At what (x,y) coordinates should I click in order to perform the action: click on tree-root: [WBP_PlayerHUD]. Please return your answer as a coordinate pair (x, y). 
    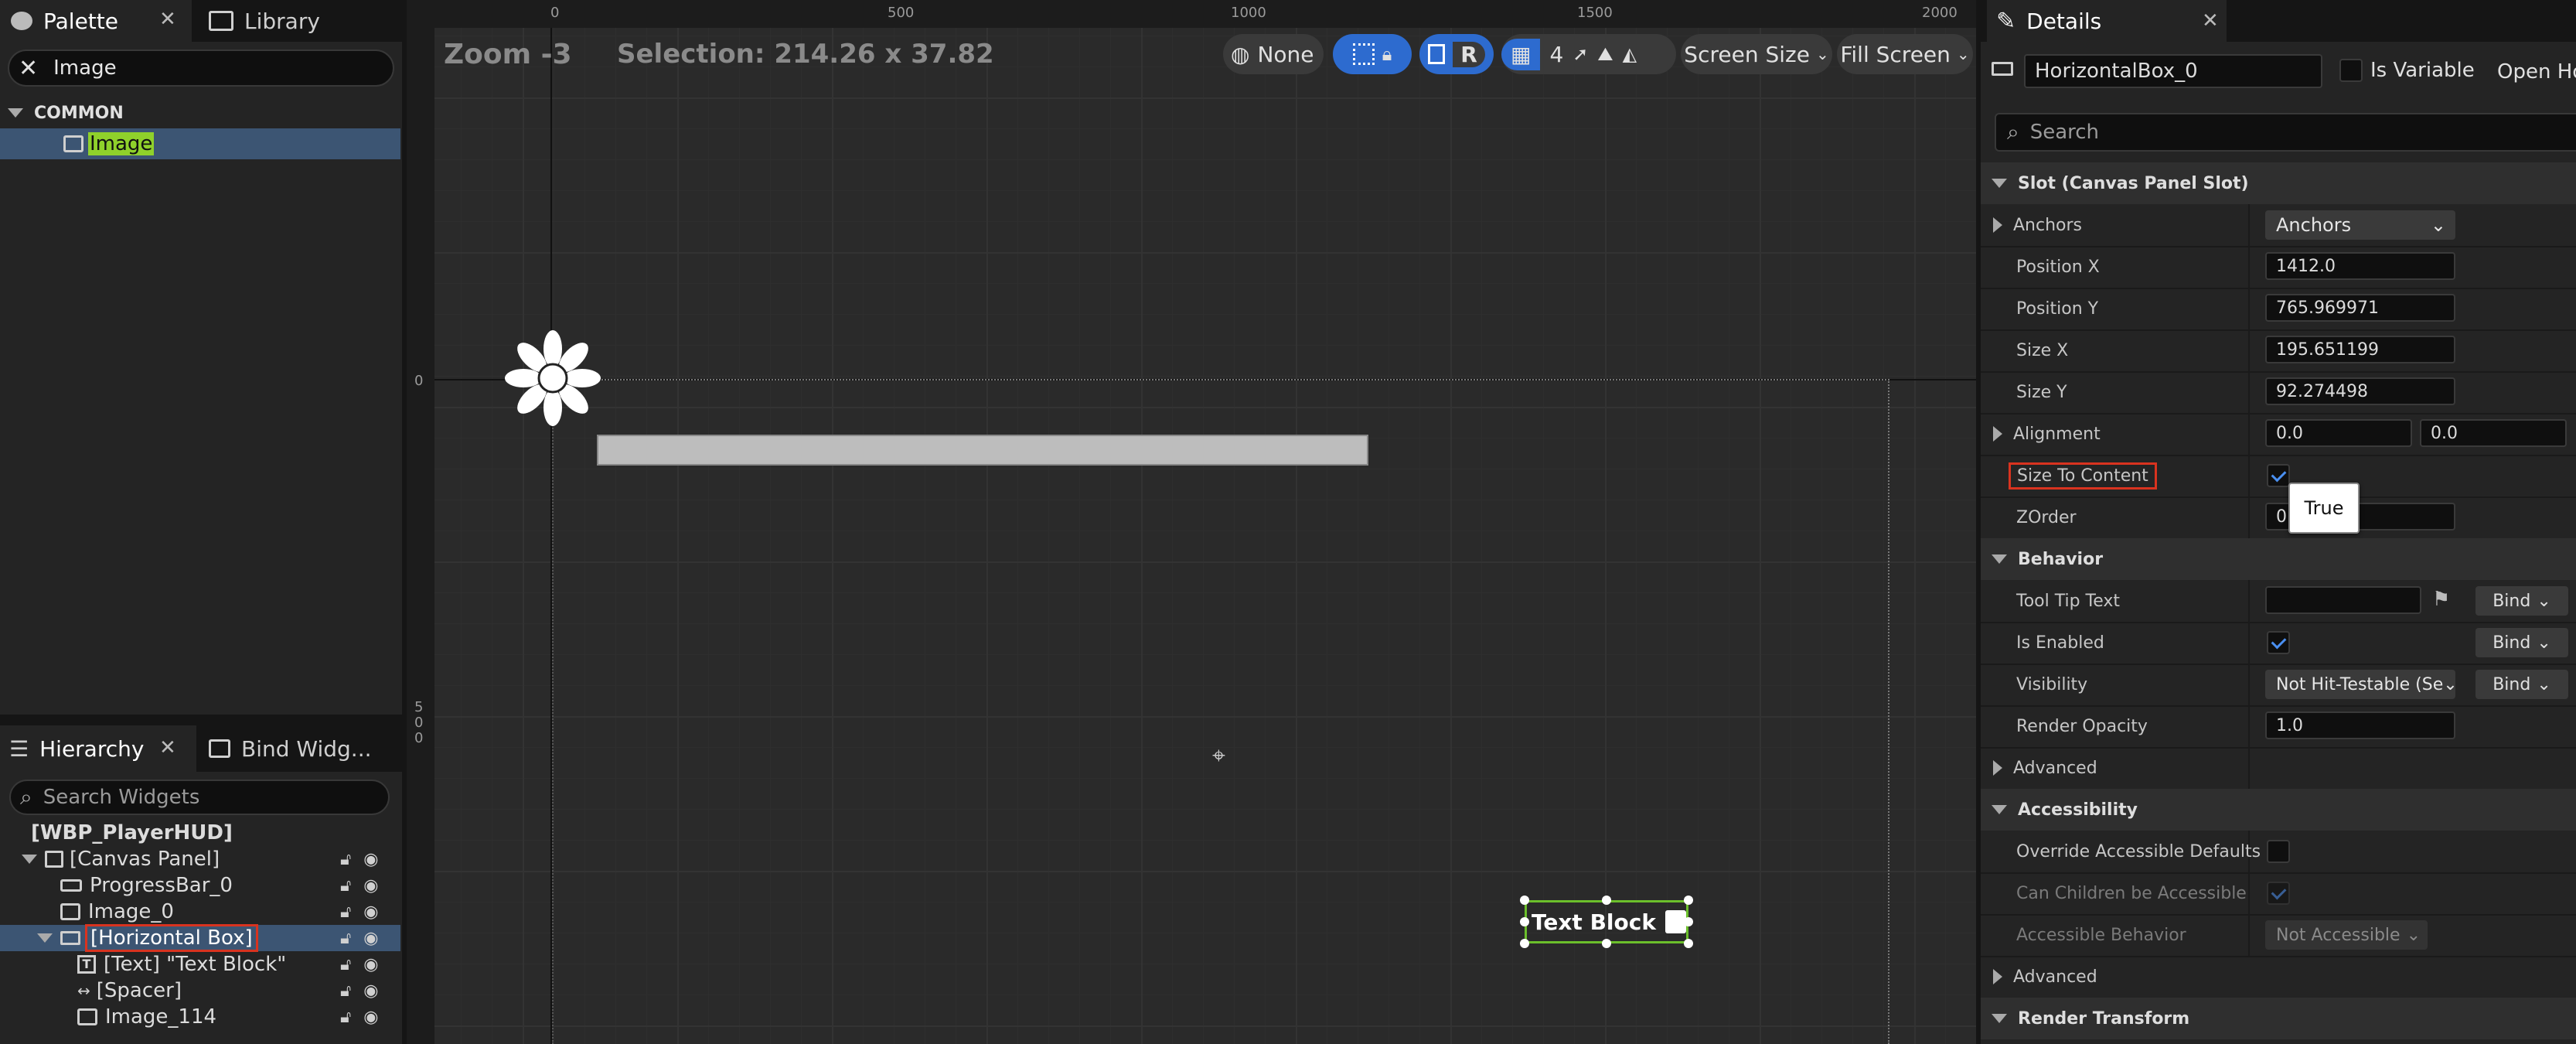
    Looking at the image, I should click on (132, 833).